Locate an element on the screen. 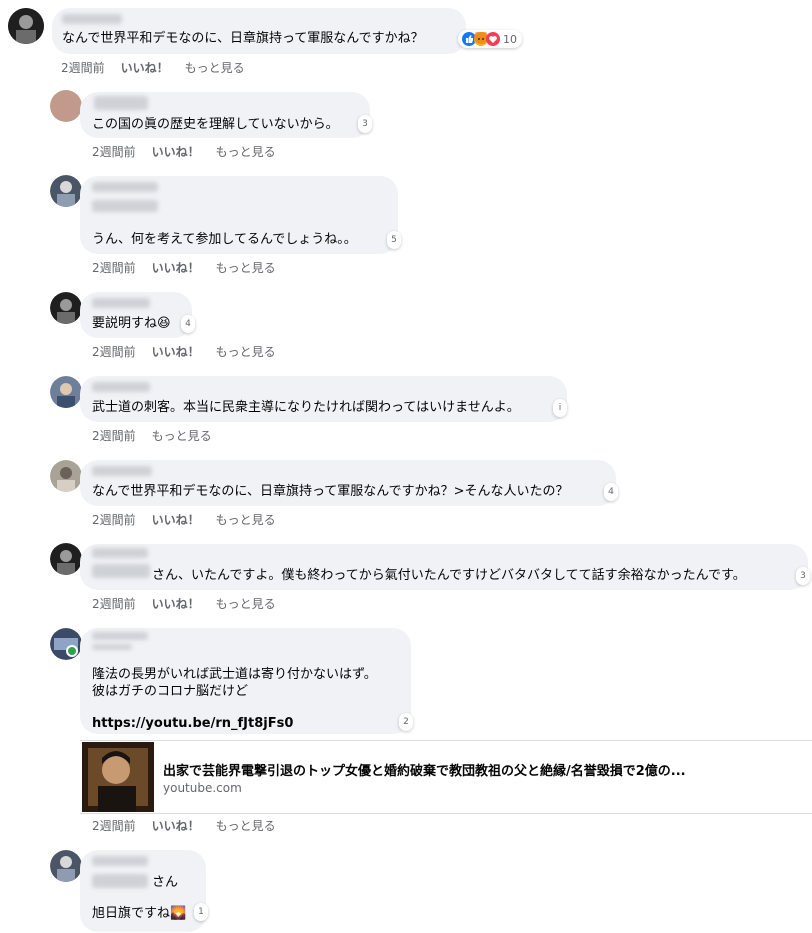 The width and height of the screenshot is (812, 933). reaction-summary: 1 is located at coordinates (201, 912).